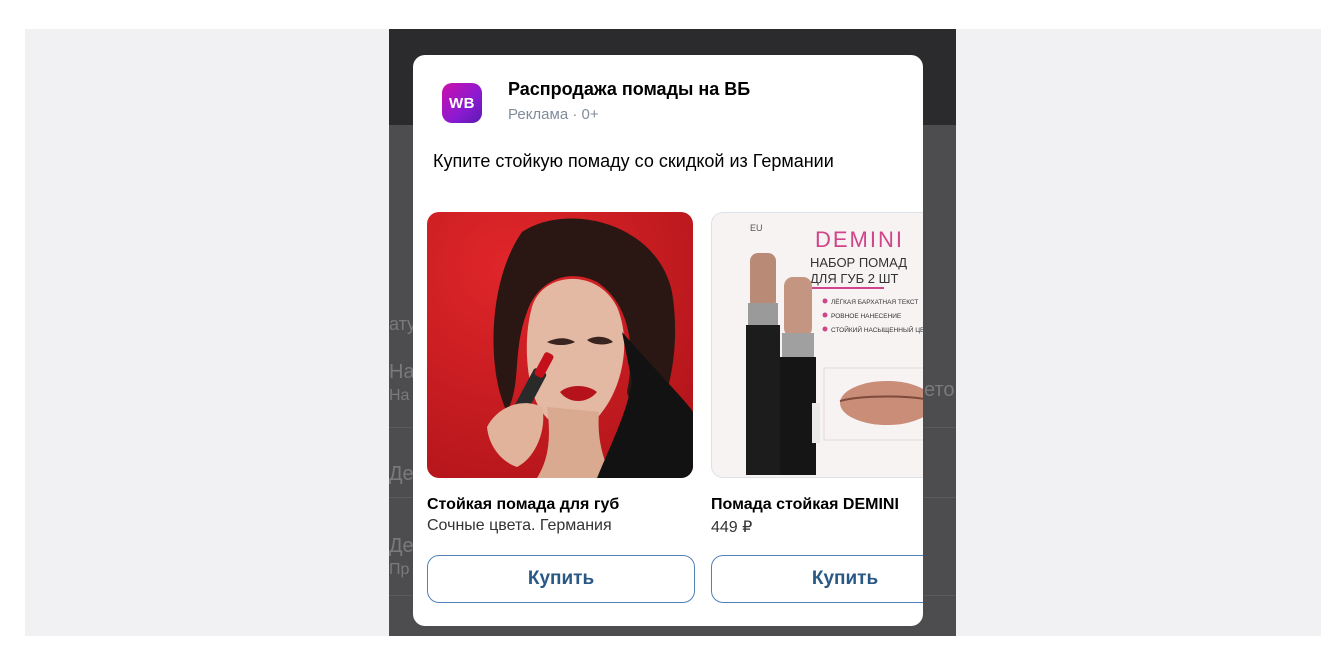  What do you see at coordinates (462, 103) in the screenshot?
I see `brand-logo: WB` at bounding box center [462, 103].